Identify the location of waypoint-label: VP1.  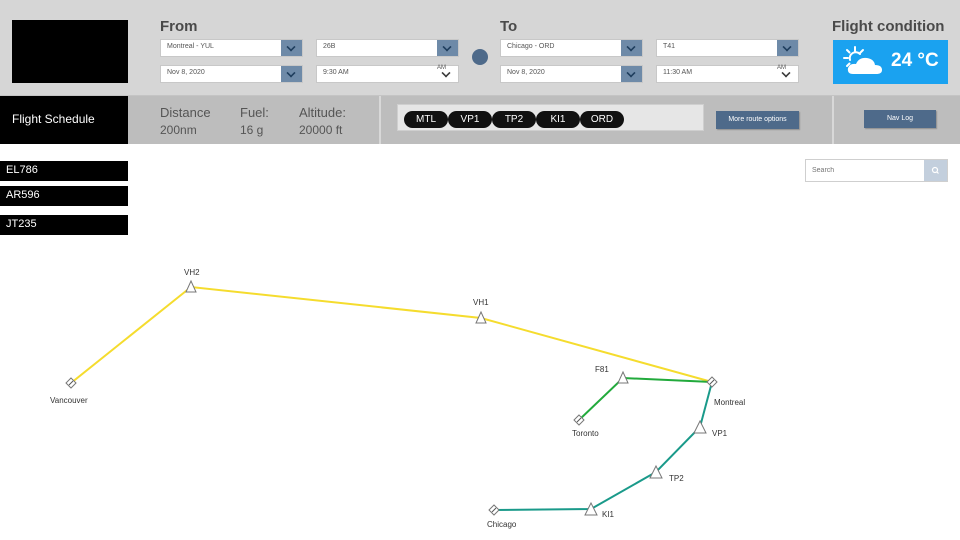
(720, 433).